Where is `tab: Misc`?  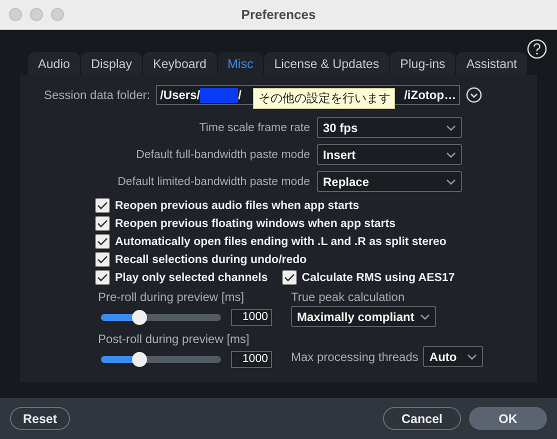
tab: Misc is located at coordinates (241, 63).